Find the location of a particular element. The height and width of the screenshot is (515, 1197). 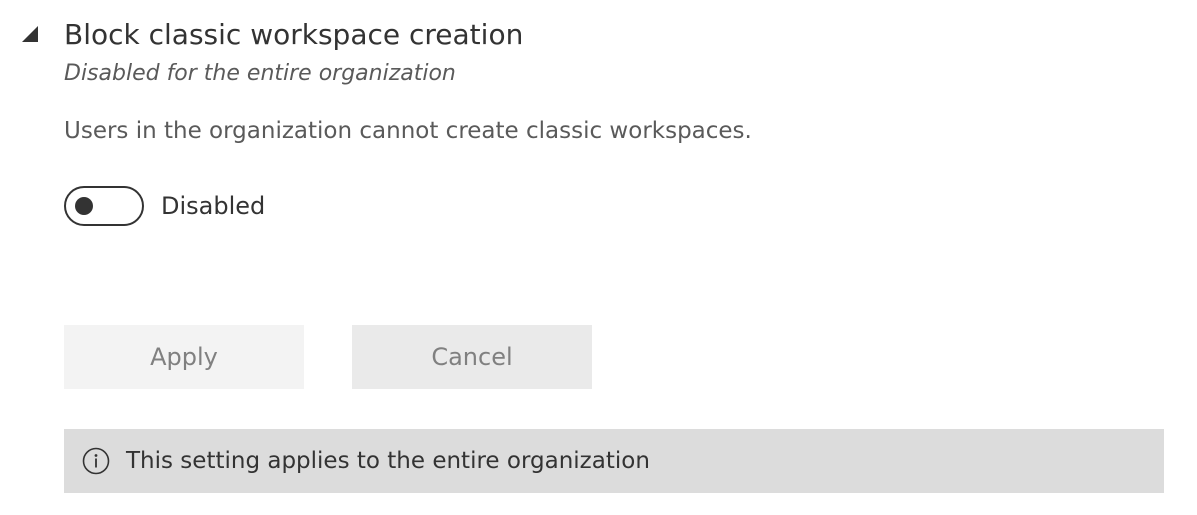

setting-toggle-switch is located at coordinates (104, 206).